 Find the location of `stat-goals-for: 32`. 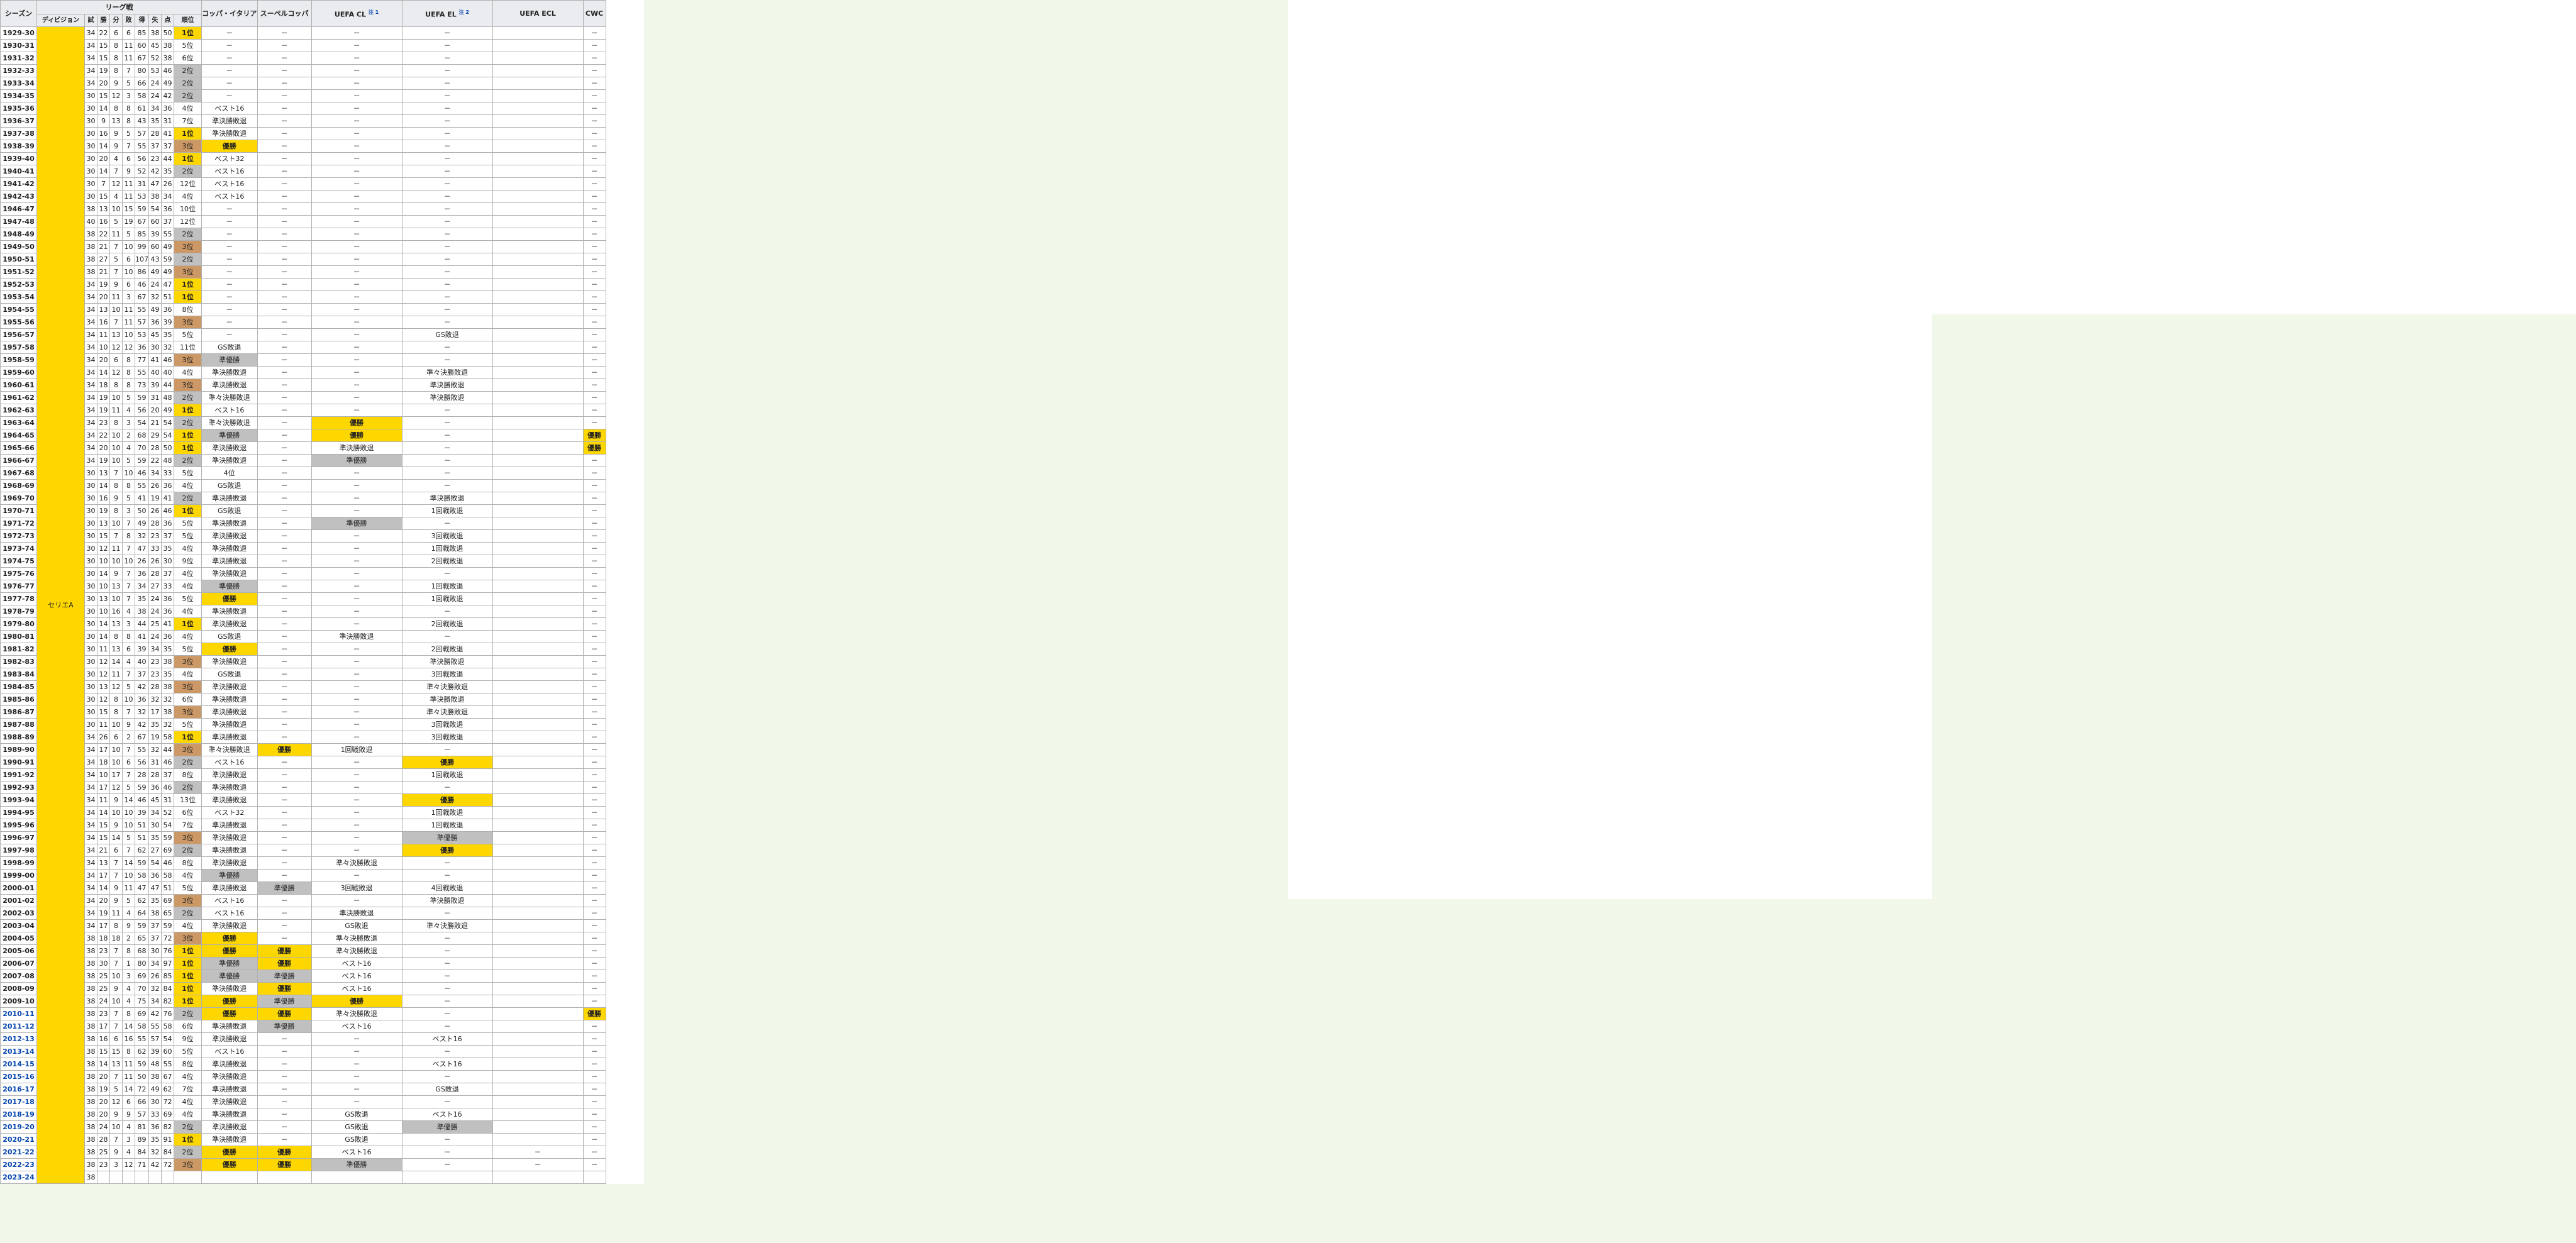

stat-goals-for: 32 is located at coordinates (142, 712).